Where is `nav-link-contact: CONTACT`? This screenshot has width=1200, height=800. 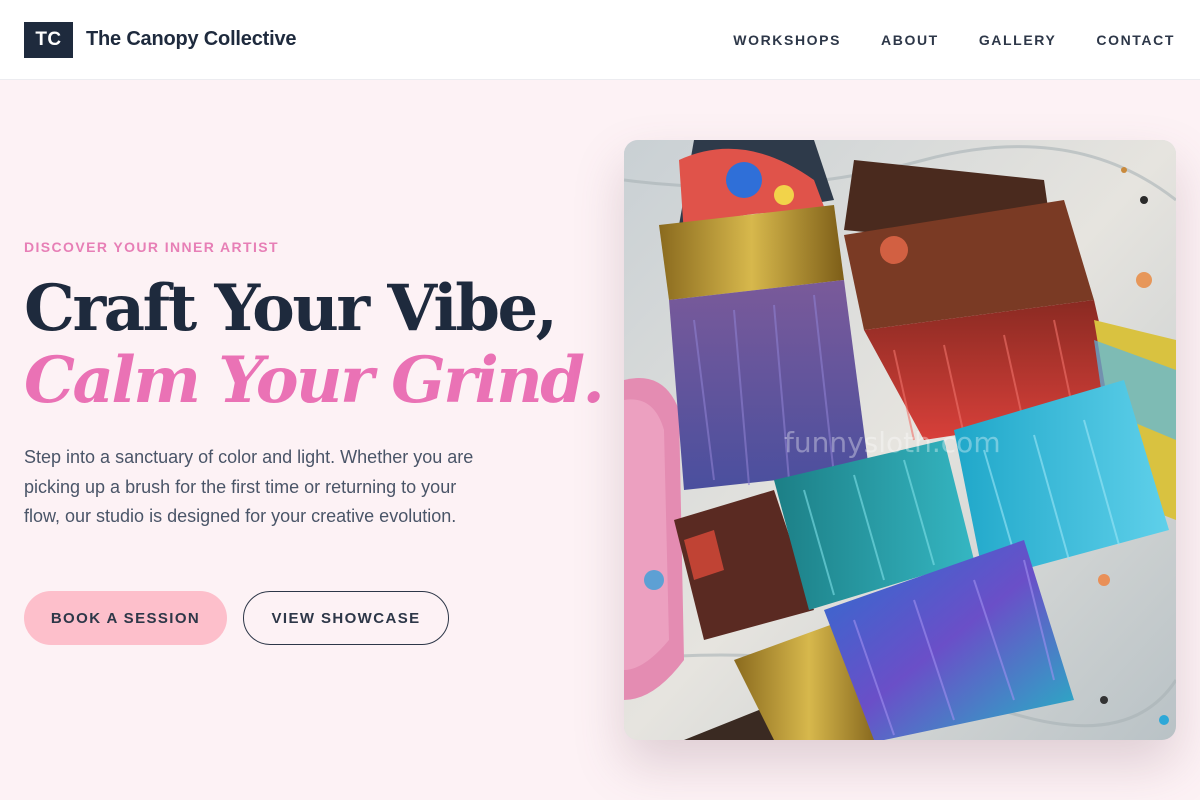
nav-link-contact: CONTACT is located at coordinates (1135, 40).